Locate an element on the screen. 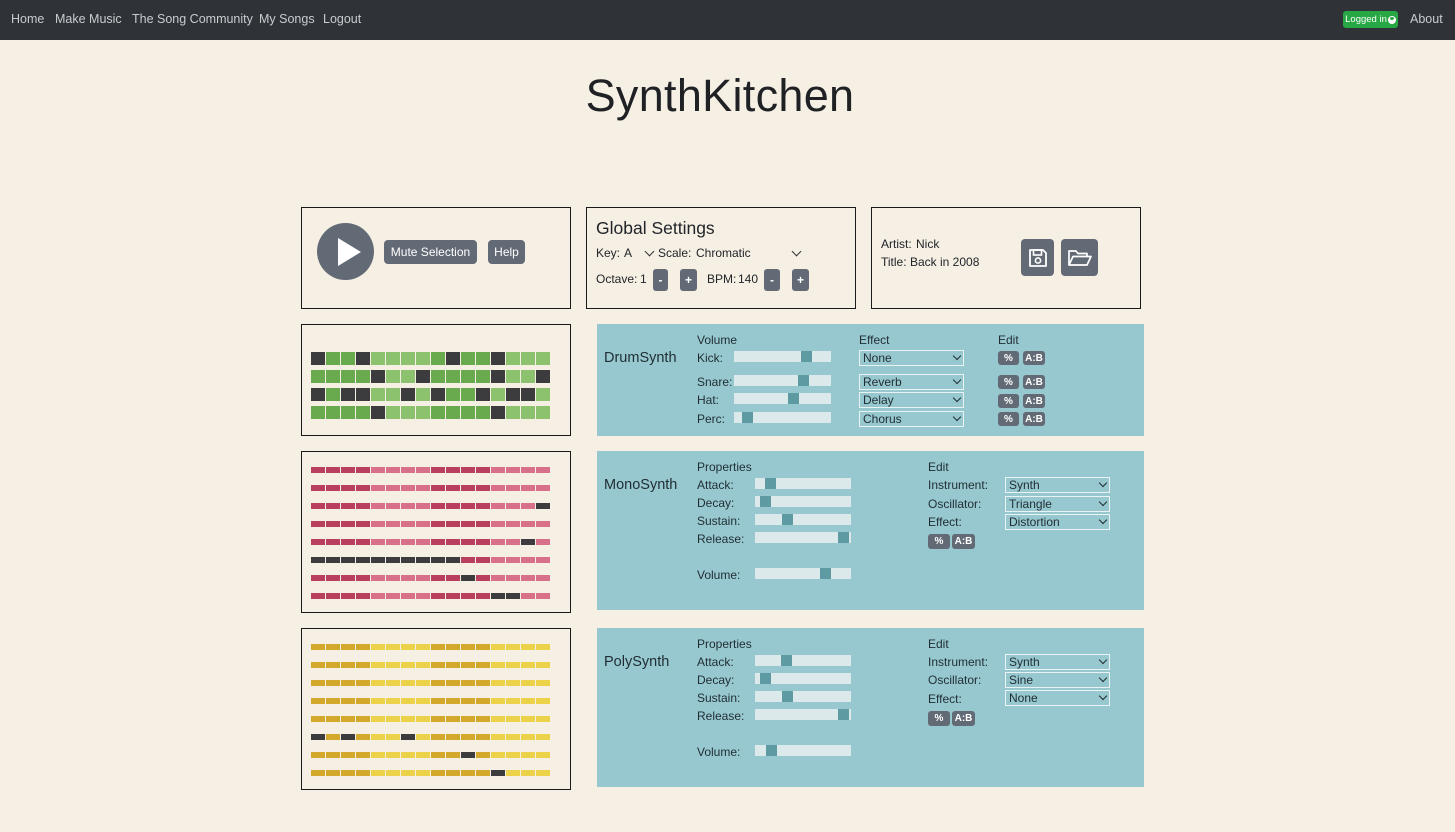 Image resolution: width=1455 pixels, height=832 pixels. attack-slider is located at coordinates (803, 660).